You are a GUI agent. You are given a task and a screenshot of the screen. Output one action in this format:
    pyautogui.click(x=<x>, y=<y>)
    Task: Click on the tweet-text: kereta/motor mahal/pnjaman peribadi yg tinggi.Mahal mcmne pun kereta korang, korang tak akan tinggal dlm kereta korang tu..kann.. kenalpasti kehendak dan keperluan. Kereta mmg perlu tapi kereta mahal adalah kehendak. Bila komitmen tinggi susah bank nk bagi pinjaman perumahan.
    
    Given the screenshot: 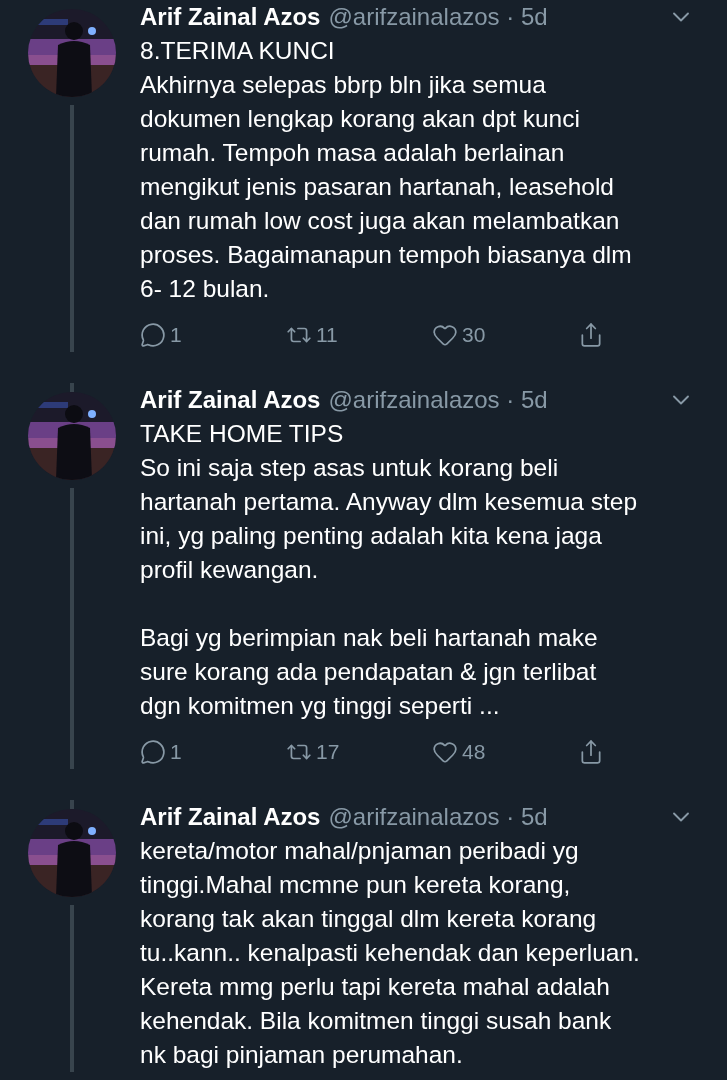 What is the action you would take?
    pyautogui.click(x=390, y=953)
    